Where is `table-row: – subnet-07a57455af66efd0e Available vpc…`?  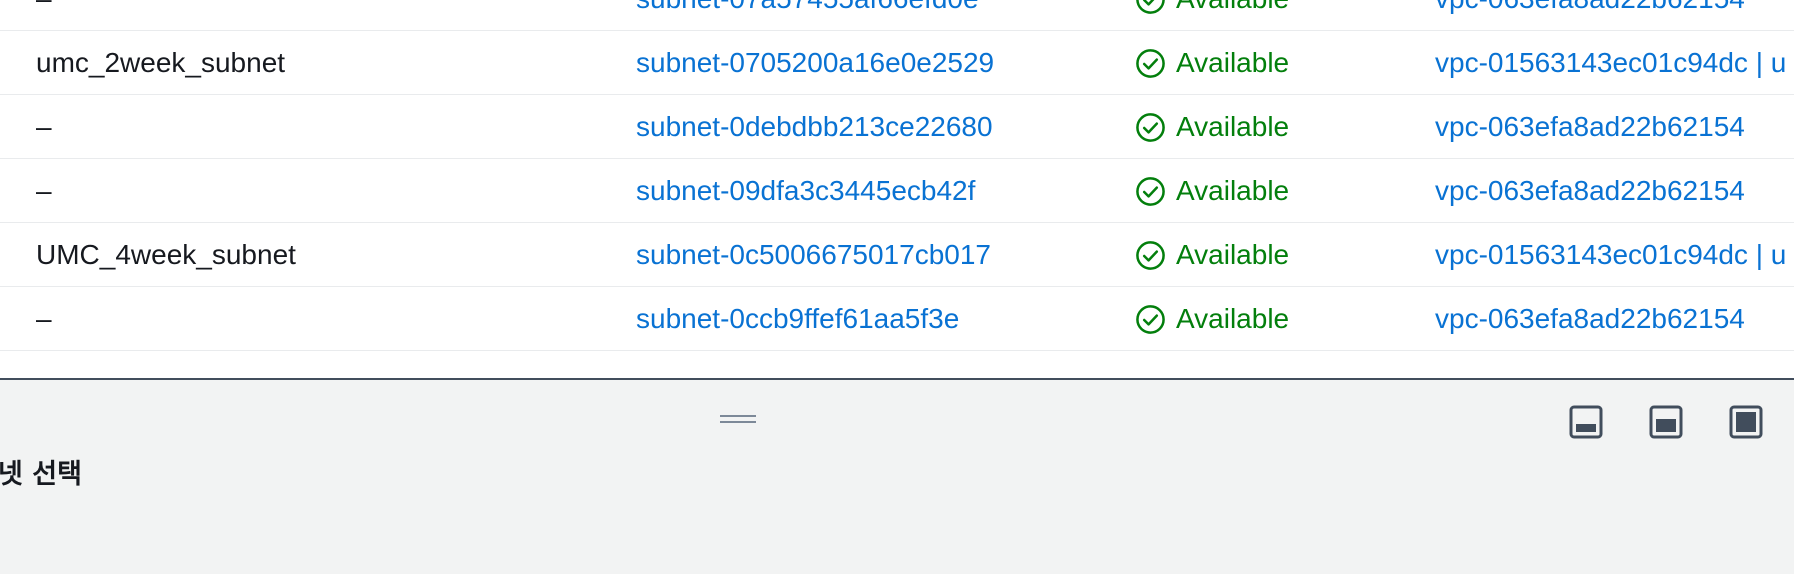 table-row: – subnet-07a57455af66efd0e Available vpc… is located at coordinates (897, 15).